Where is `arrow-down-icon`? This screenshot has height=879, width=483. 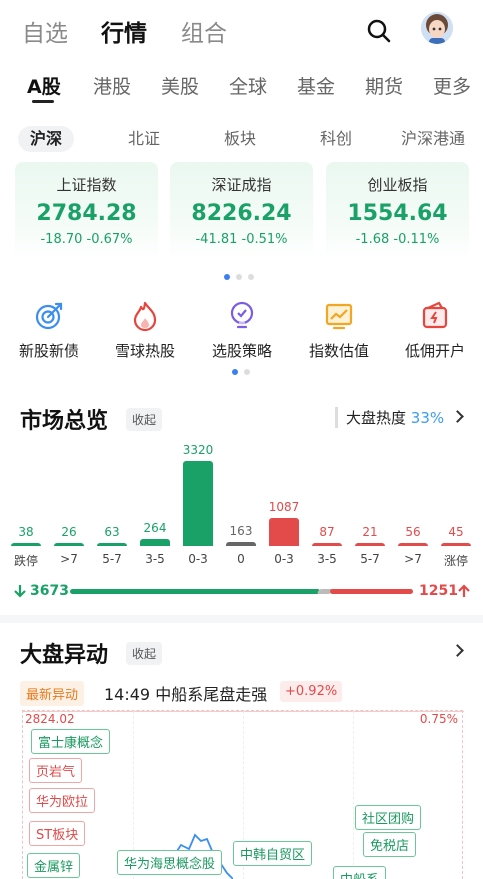 arrow-down-icon is located at coordinates (20, 591).